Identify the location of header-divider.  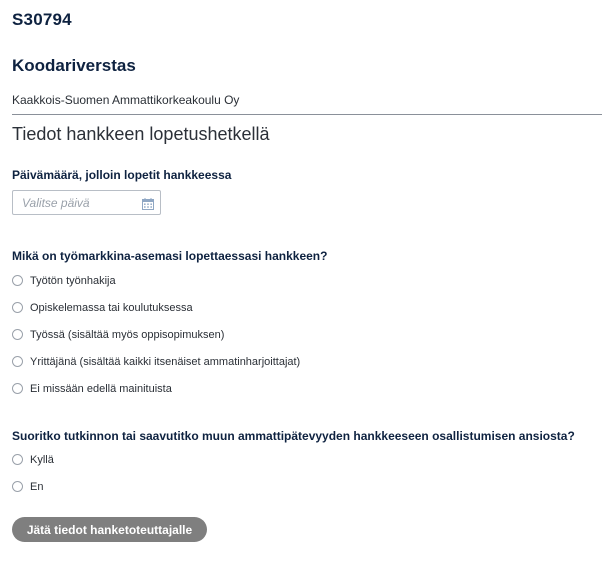
(307, 114).